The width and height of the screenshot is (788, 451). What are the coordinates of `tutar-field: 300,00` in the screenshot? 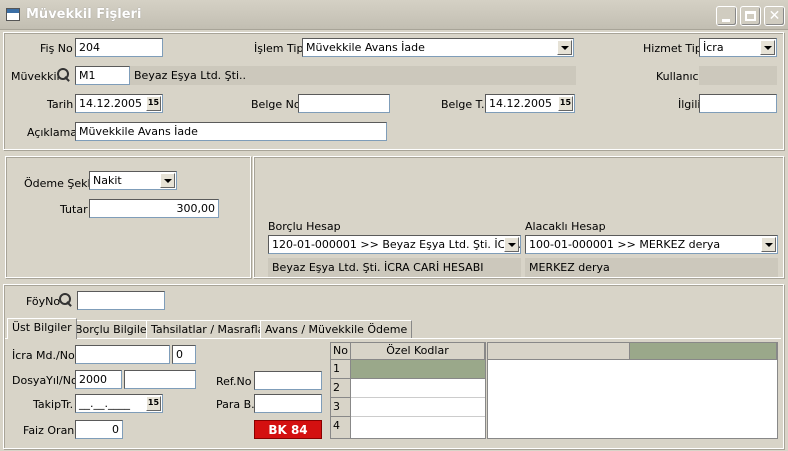 It's located at (154, 208).